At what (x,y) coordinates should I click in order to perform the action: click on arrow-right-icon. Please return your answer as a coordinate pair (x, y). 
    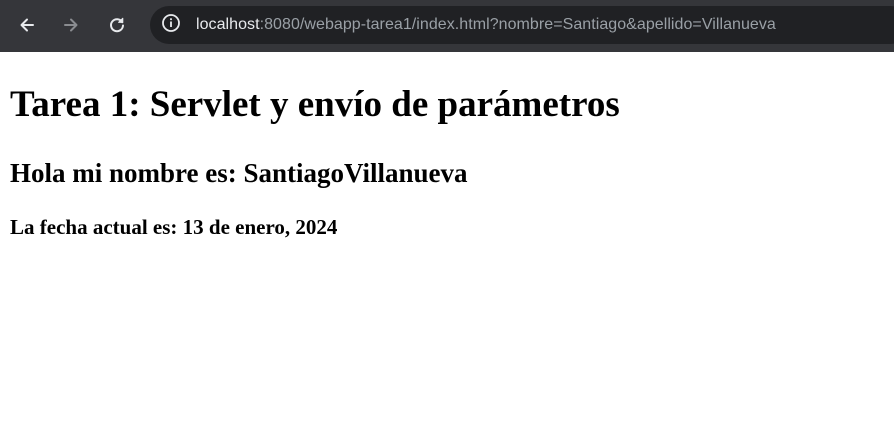
    Looking at the image, I should click on (71, 25).